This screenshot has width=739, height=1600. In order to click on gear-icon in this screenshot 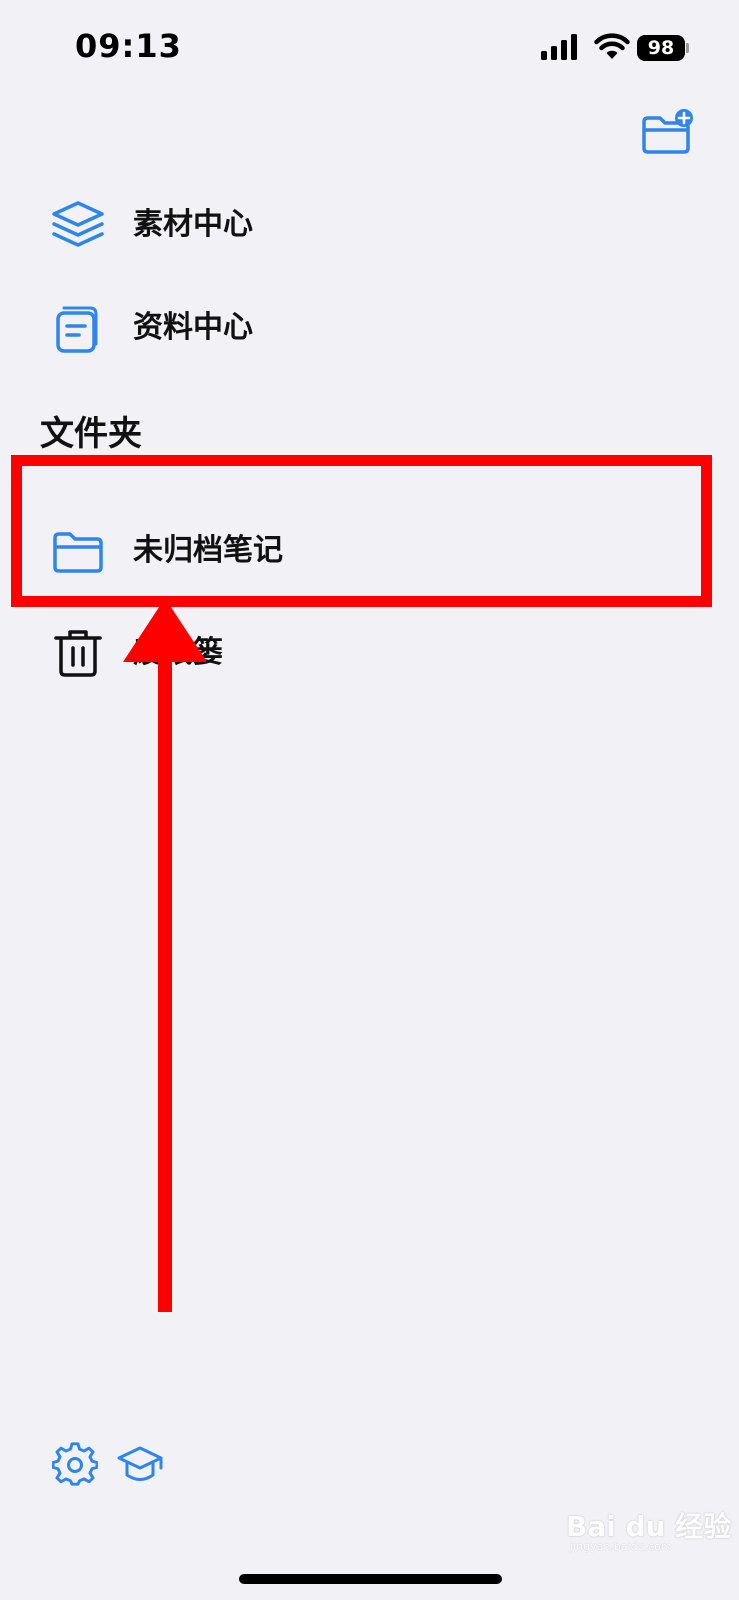, I will do `click(75, 1465)`.